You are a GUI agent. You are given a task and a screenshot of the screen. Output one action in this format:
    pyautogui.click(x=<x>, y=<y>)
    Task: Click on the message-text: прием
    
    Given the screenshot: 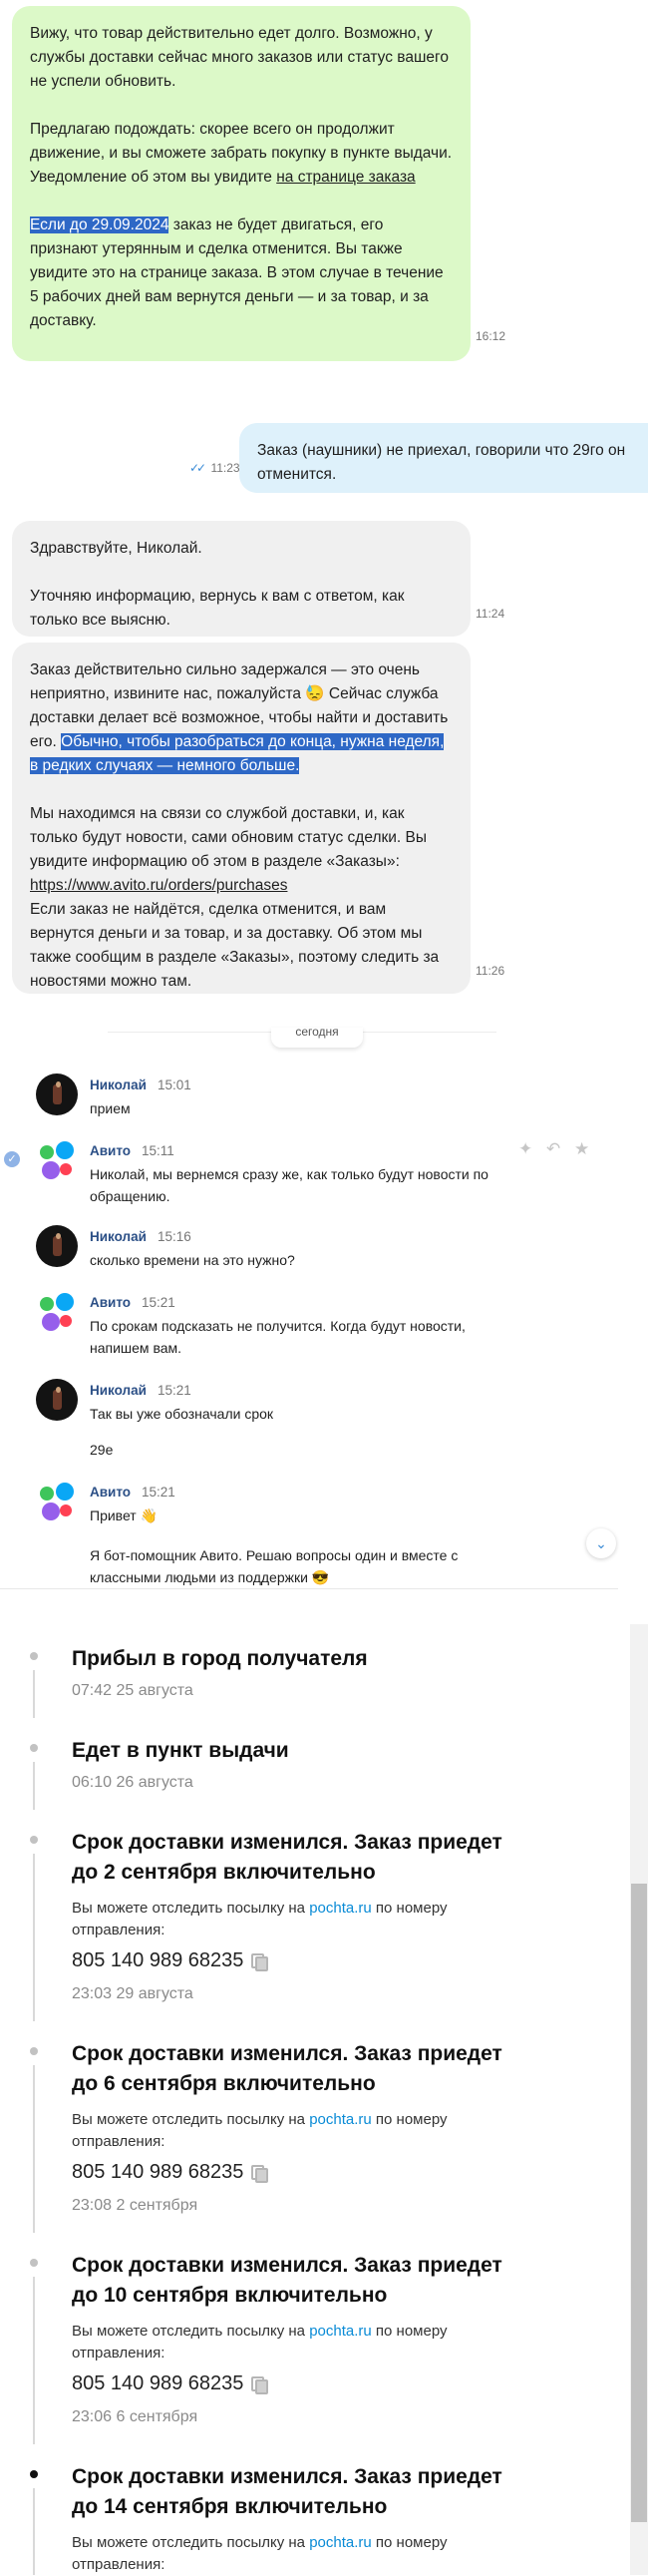 What is the action you would take?
    pyautogui.click(x=110, y=1108)
    